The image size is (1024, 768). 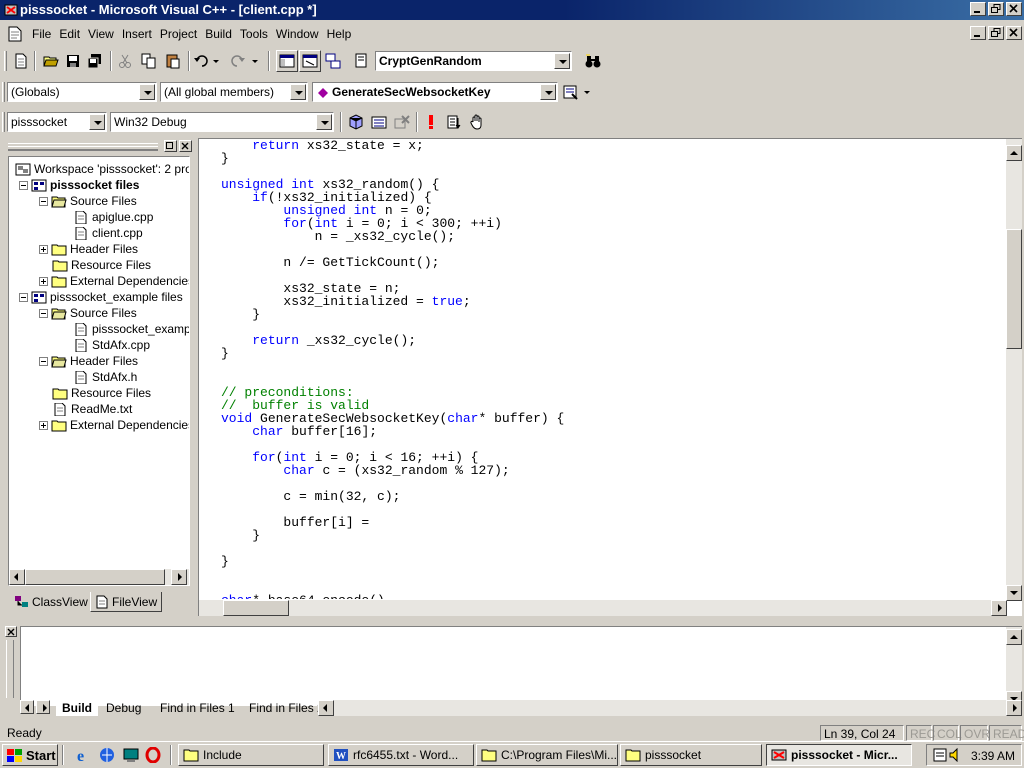 I want to click on execute-button, so click(x=431, y=122).